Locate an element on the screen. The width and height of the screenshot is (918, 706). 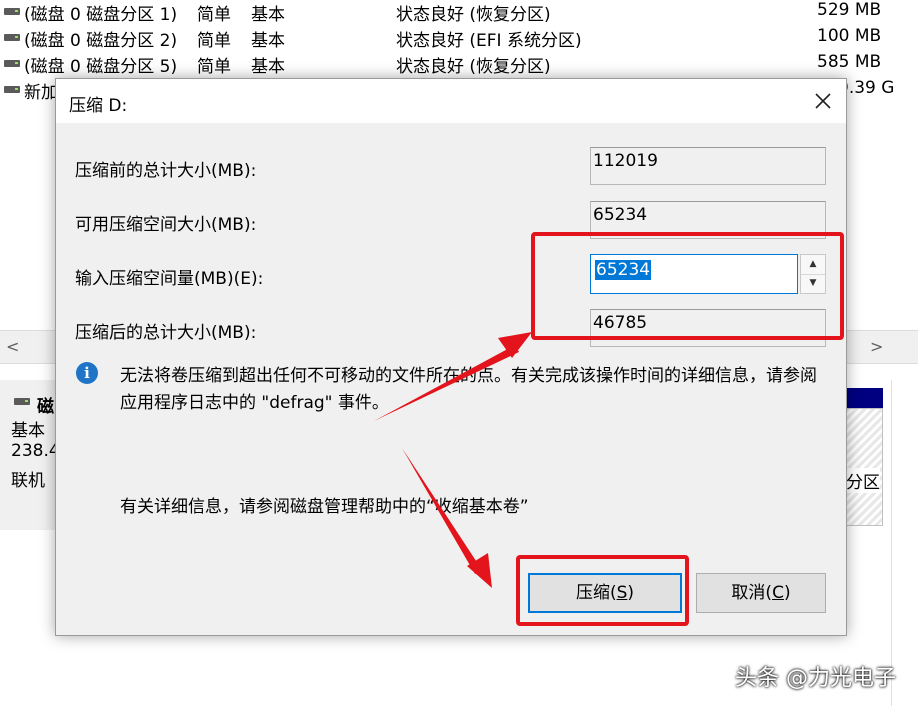
highlight-box-shrink is located at coordinates (602, 590).